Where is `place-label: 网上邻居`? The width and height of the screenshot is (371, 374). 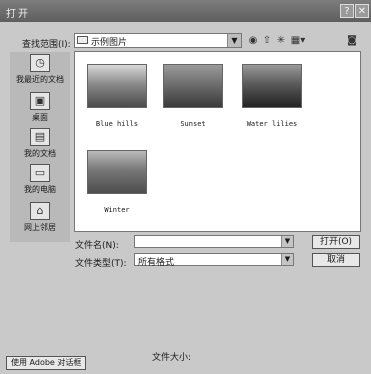 place-label: 网上邻居 is located at coordinates (40, 227).